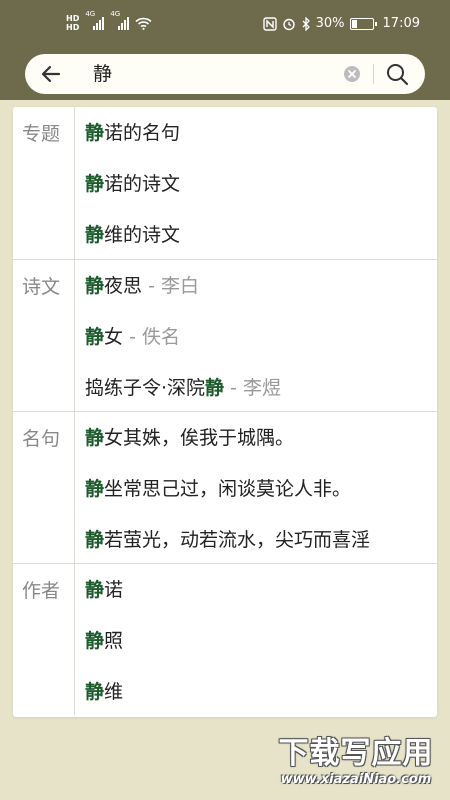 This screenshot has width=450, height=800. I want to click on result-text: 若萤光，动若流水，尖巧而喜淫, so click(237, 540).